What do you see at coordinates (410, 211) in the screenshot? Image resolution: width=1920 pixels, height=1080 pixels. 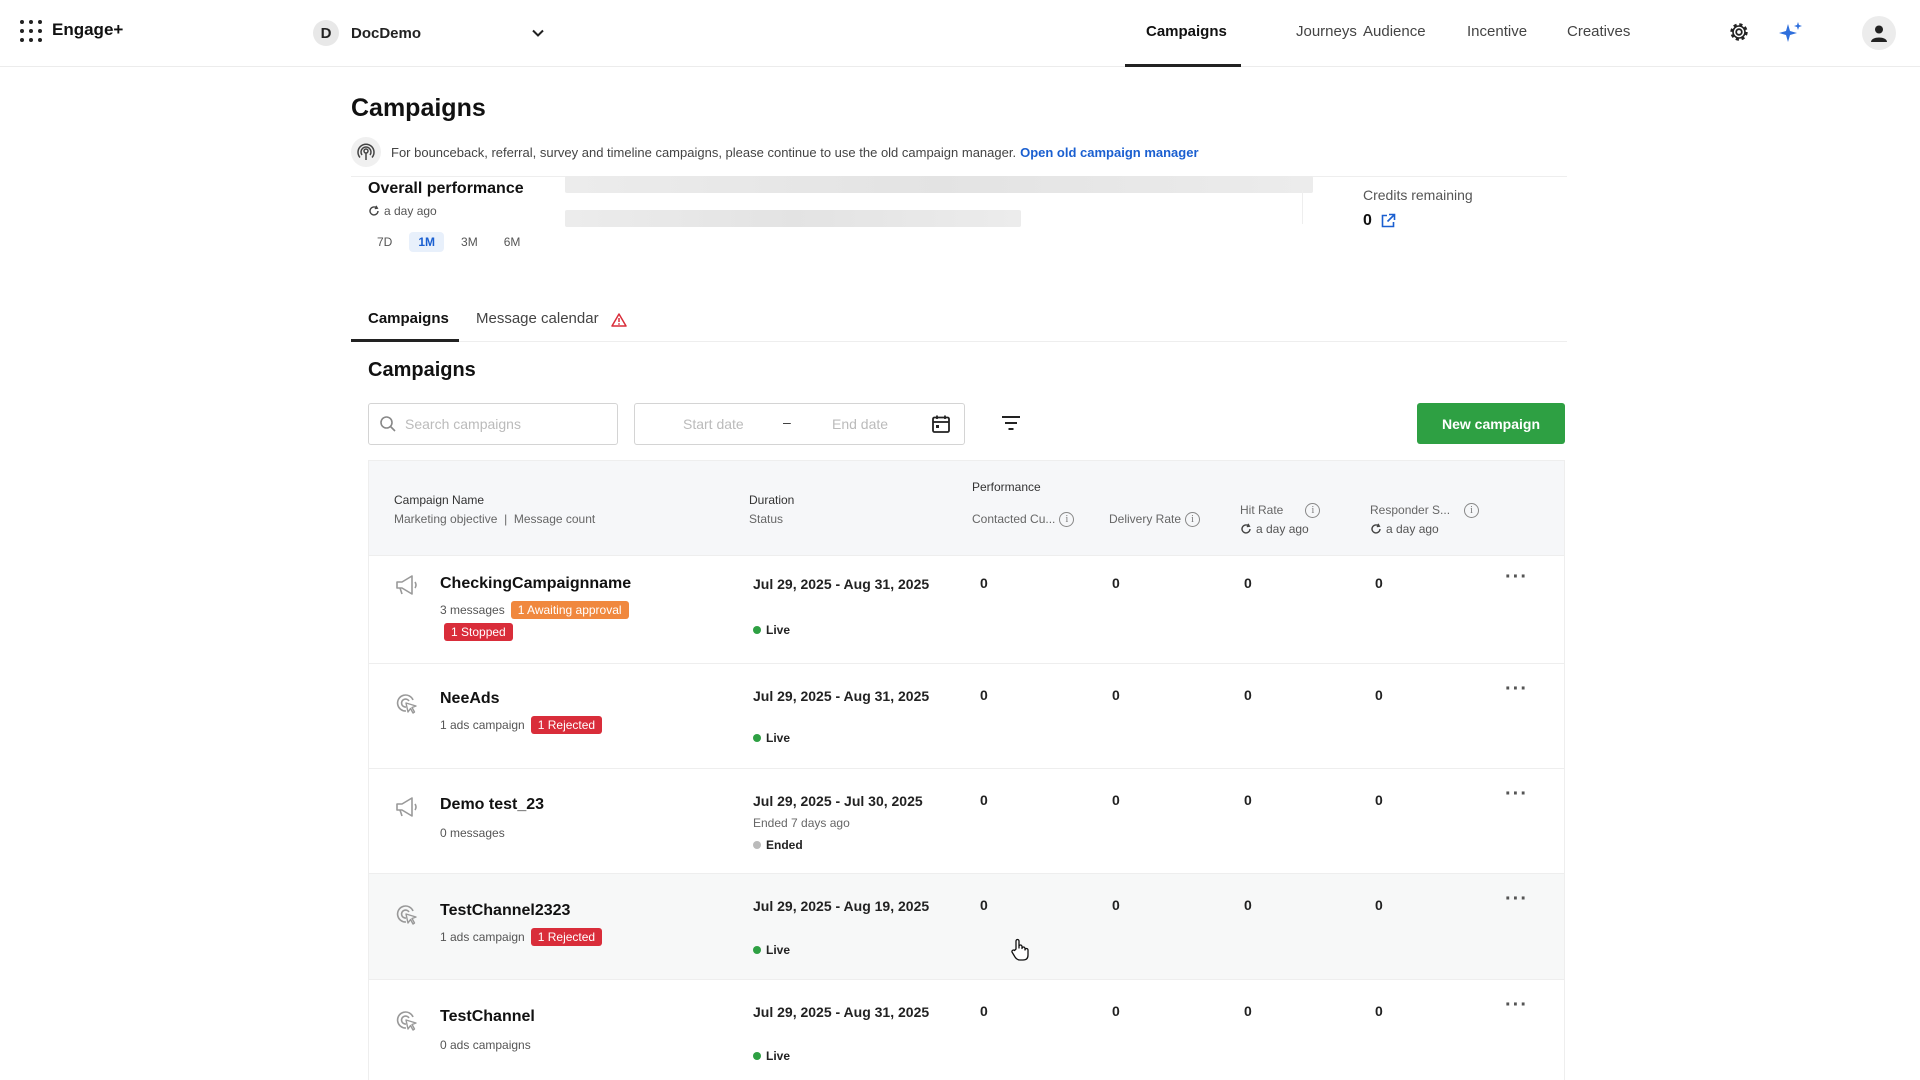 I see `performance-updated-text: a day ago` at bounding box center [410, 211].